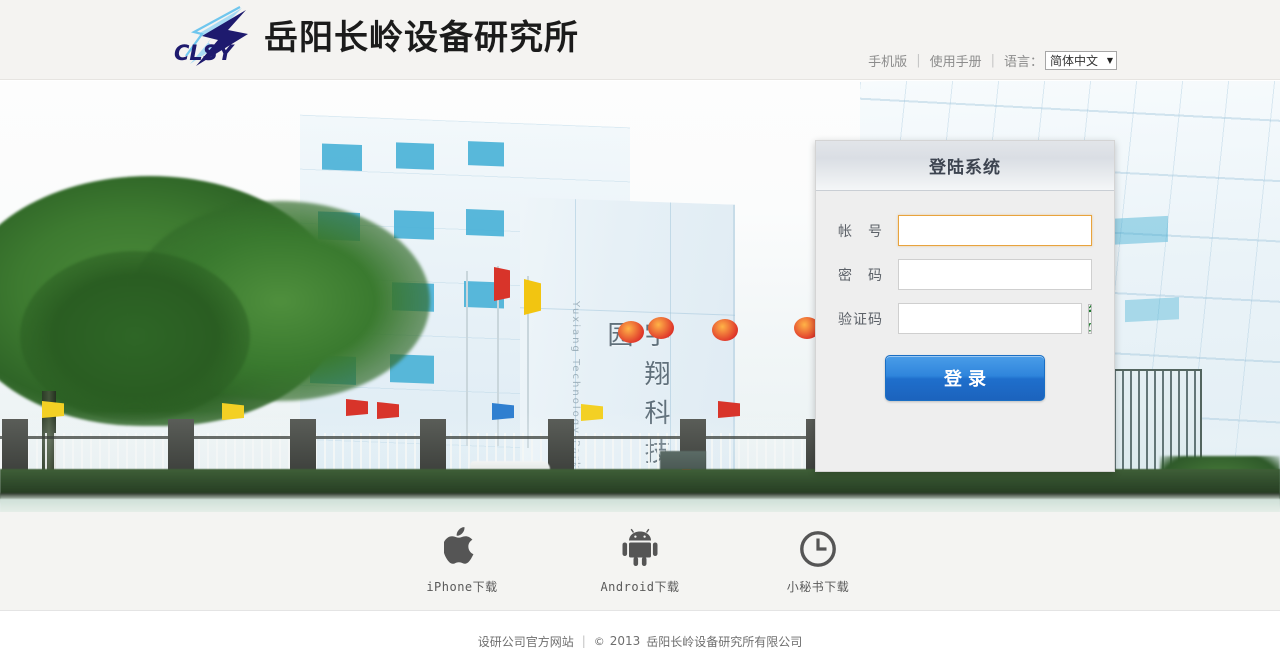 This screenshot has height=671, width=1280. What do you see at coordinates (1023, 62) in the screenshot?
I see `language-label: 语言：` at bounding box center [1023, 62].